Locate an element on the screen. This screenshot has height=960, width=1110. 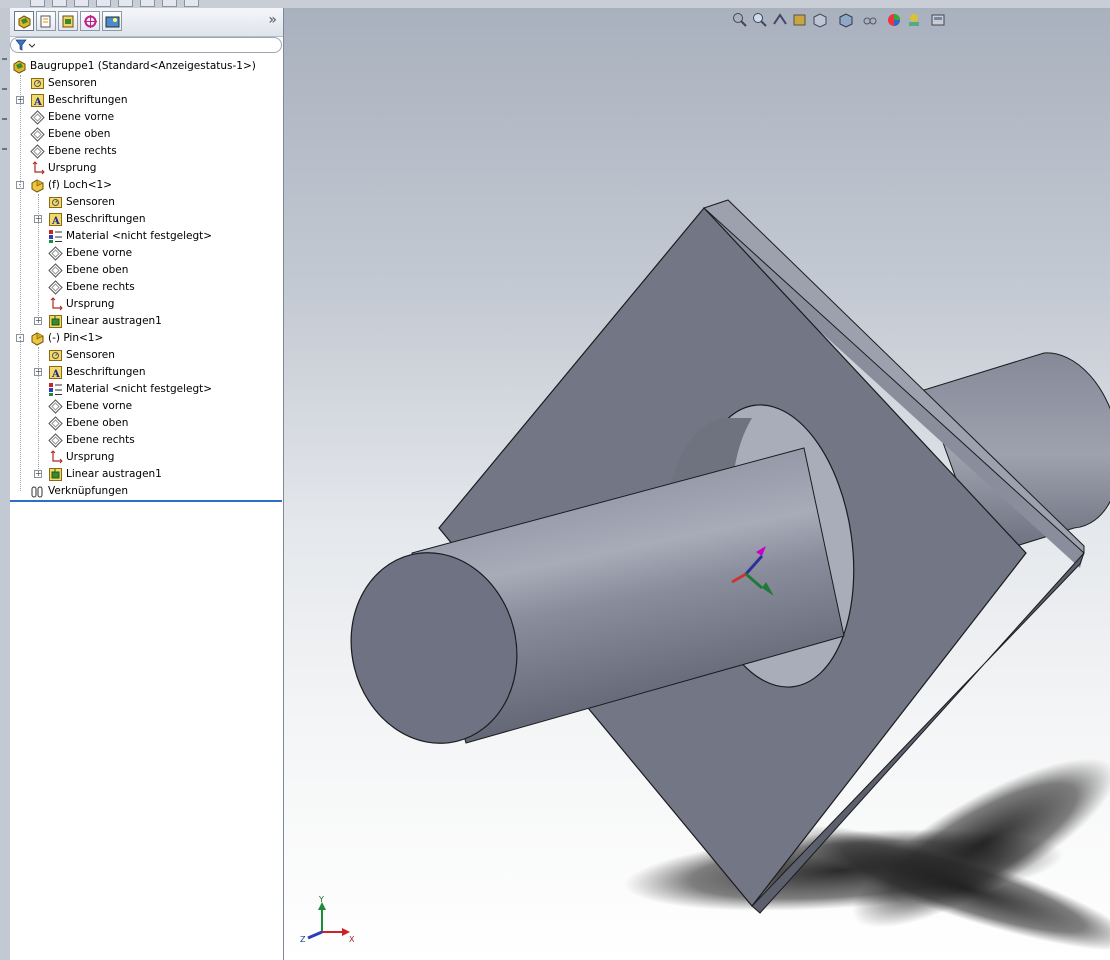
tab-dimxpert-manager is located at coordinates (90, 21).